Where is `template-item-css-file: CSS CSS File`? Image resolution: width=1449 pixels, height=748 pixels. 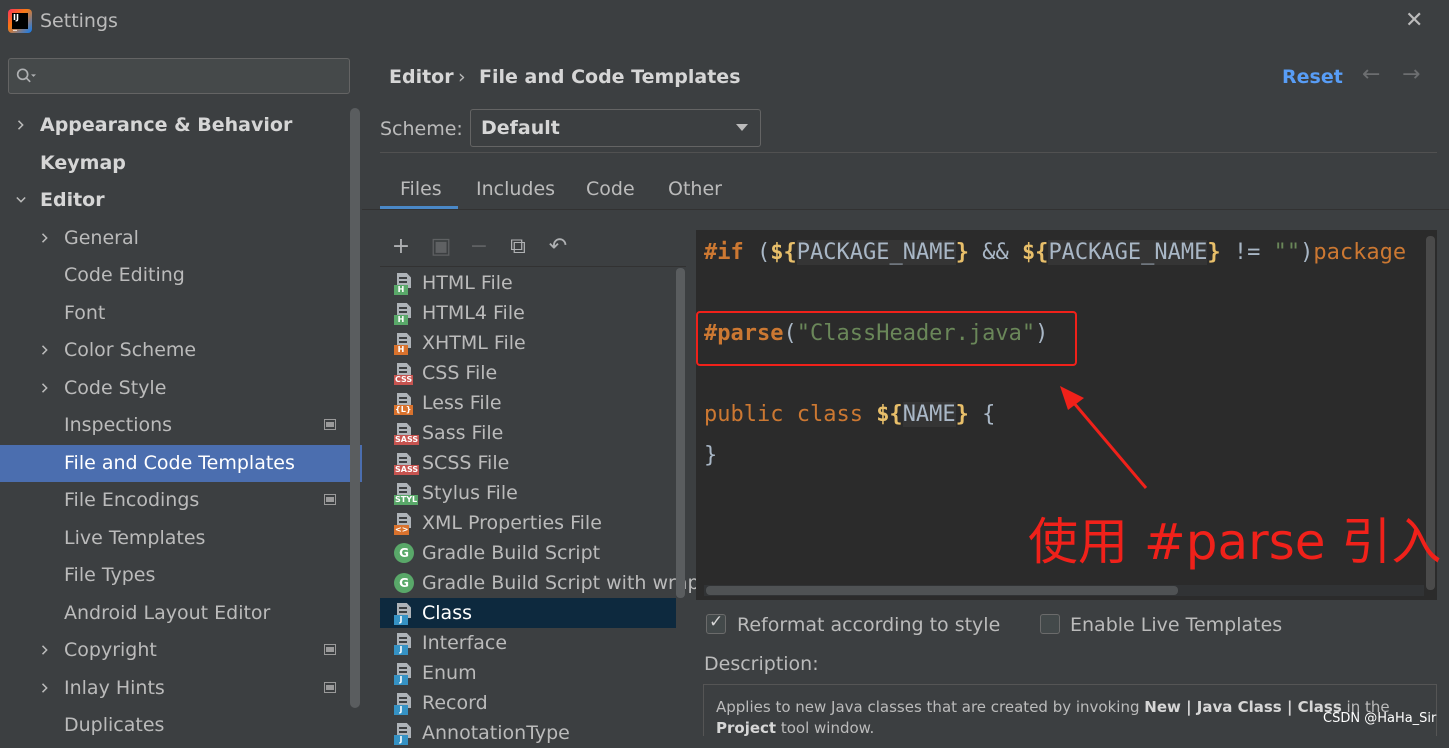
template-item-css-file: CSS CSS File is located at coordinates (528, 373).